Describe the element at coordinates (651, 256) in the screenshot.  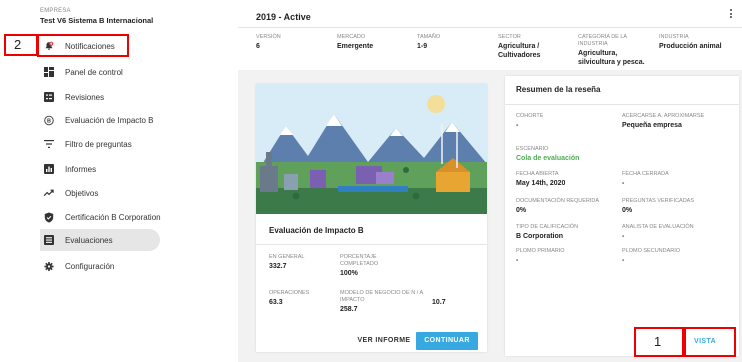
I see `field-secondary-lead: PLOMO SECUNDARIO -` at that location.